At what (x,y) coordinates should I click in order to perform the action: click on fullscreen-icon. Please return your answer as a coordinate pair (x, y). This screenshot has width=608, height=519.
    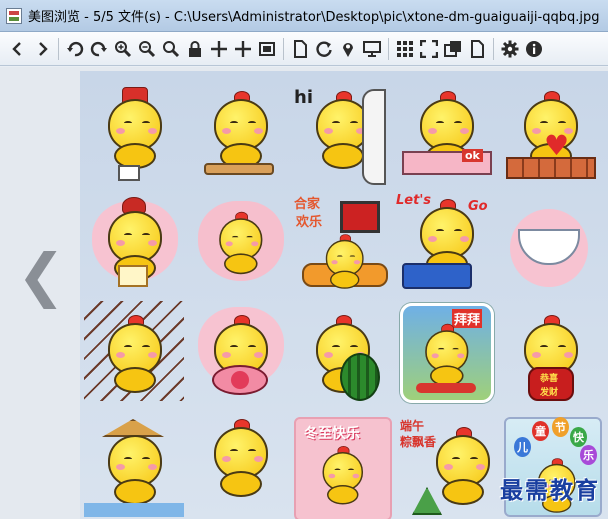
    Looking at the image, I should click on (429, 49).